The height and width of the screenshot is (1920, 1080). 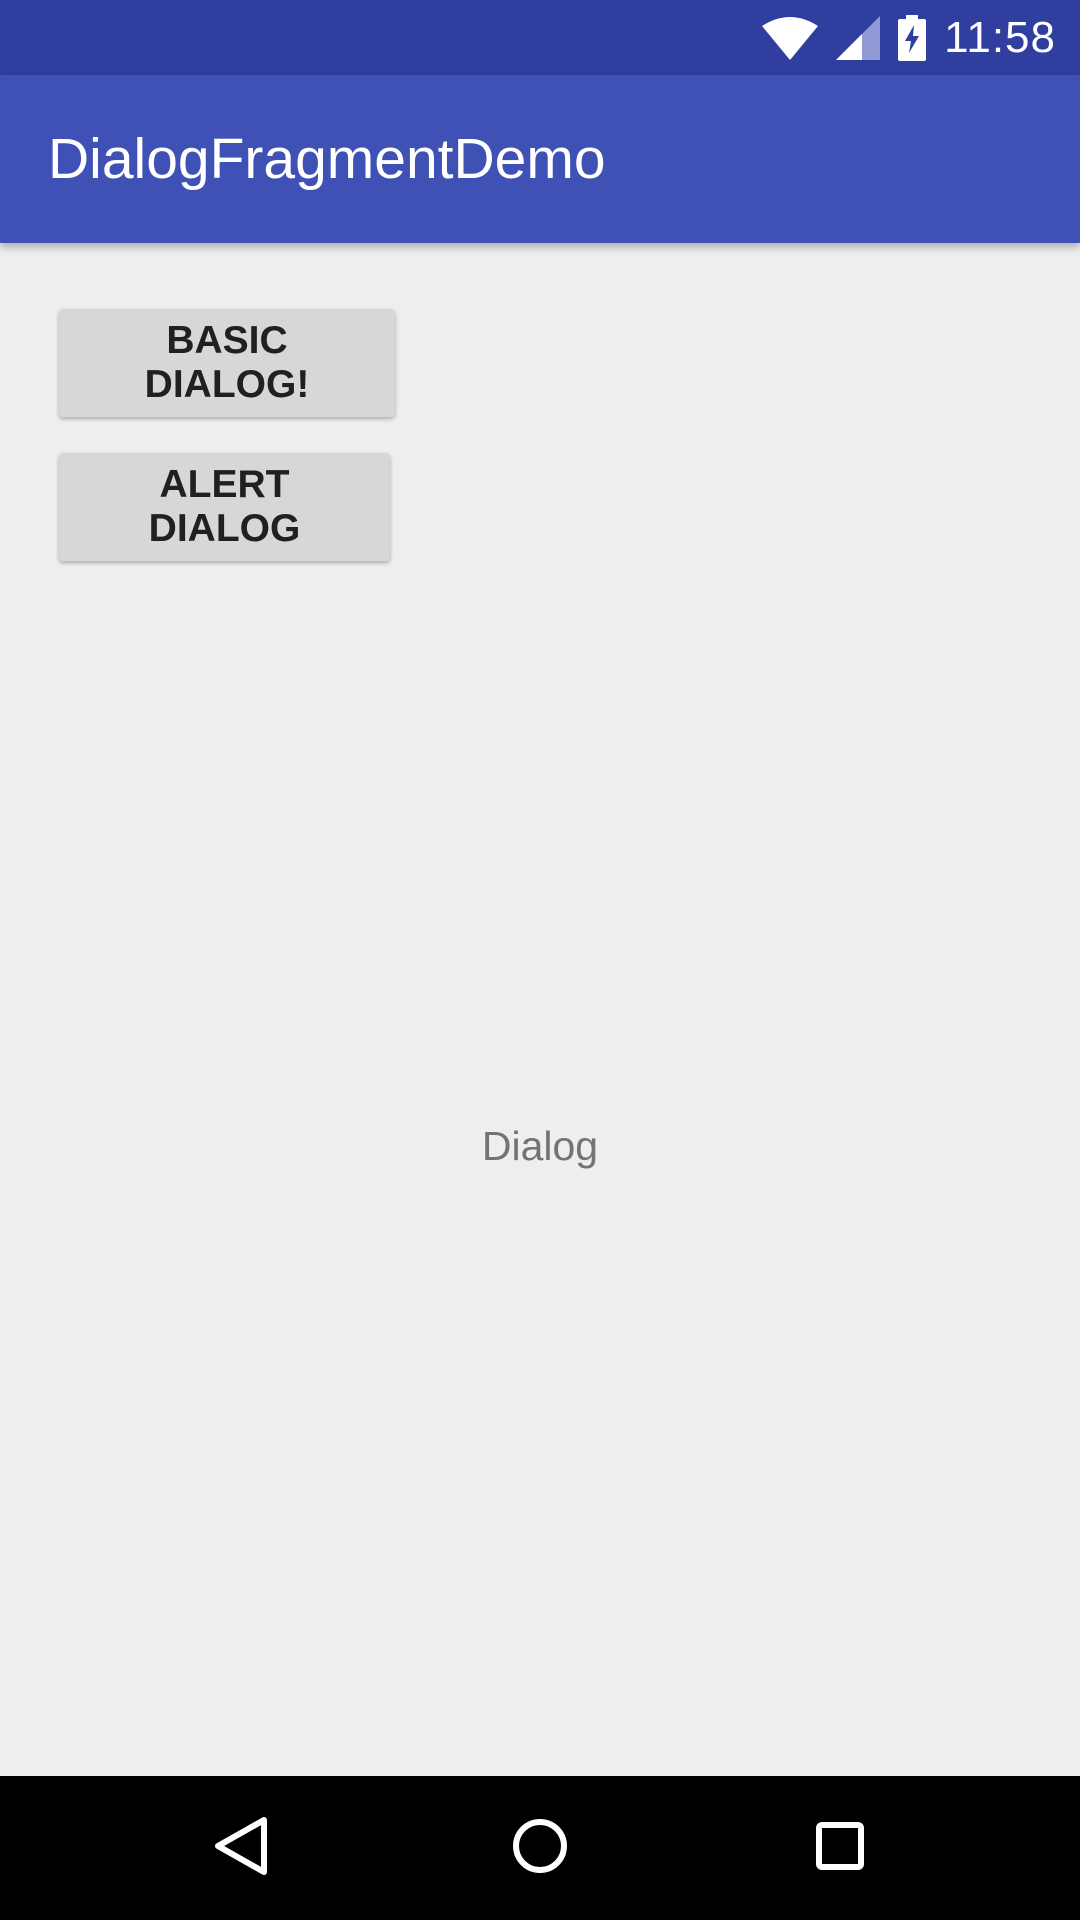 I want to click on home-icon, so click(x=540, y=1848).